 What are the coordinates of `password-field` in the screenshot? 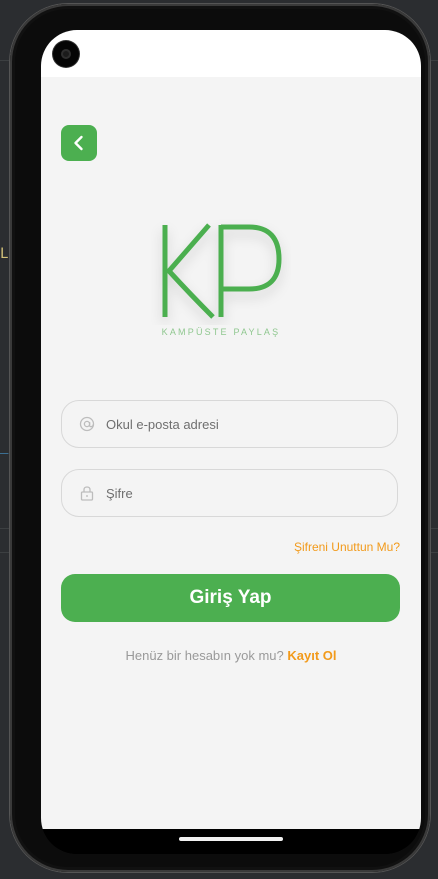 It's located at (229, 493).